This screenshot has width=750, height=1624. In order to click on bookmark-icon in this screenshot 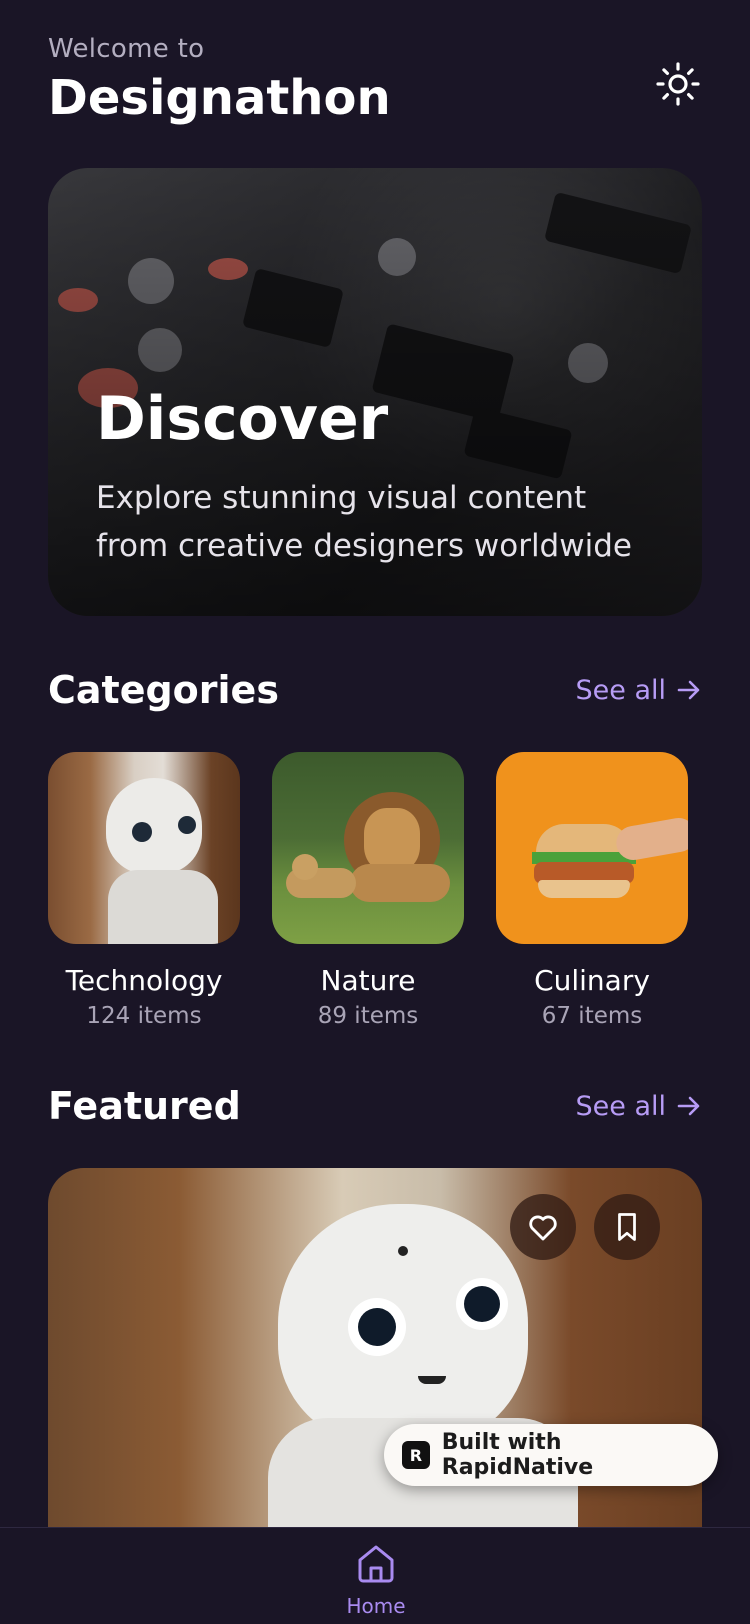, I will do `click(627, 1227)`.